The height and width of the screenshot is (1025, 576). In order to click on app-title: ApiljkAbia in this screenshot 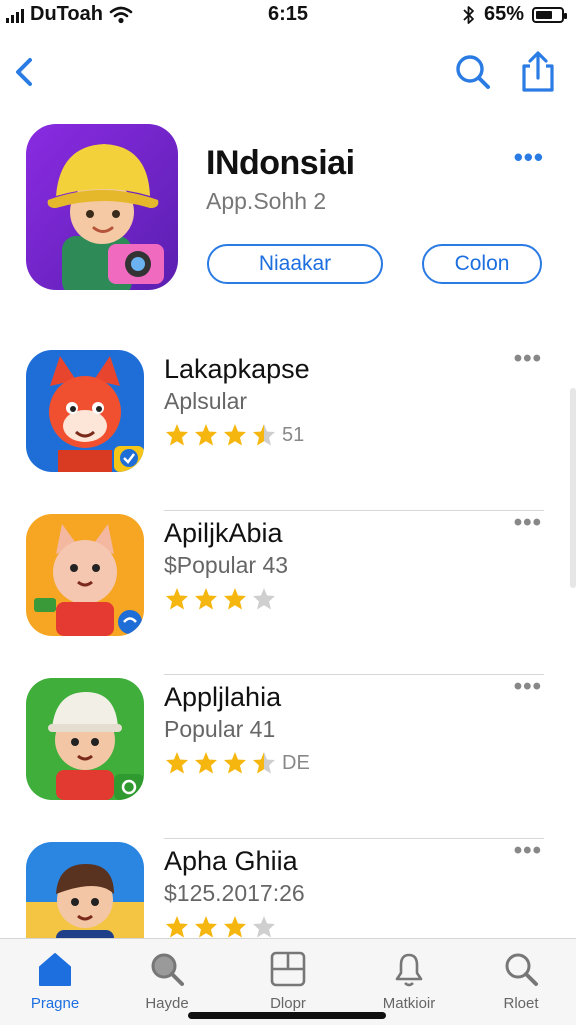, I will do `click(223, 533)`.